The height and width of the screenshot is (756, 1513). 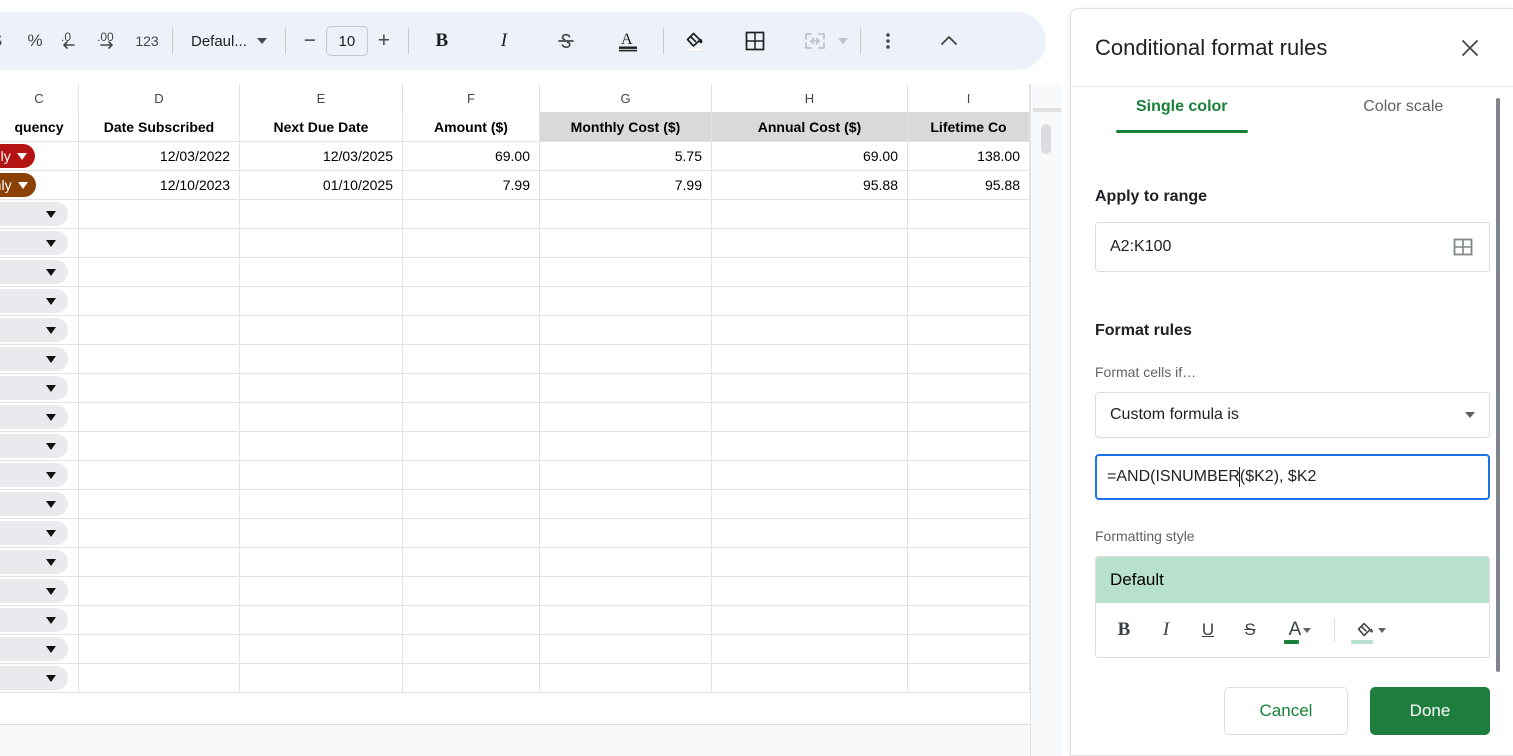 I want to click on table-header-cell: Lifetime Co, so click(x=969, y=126).